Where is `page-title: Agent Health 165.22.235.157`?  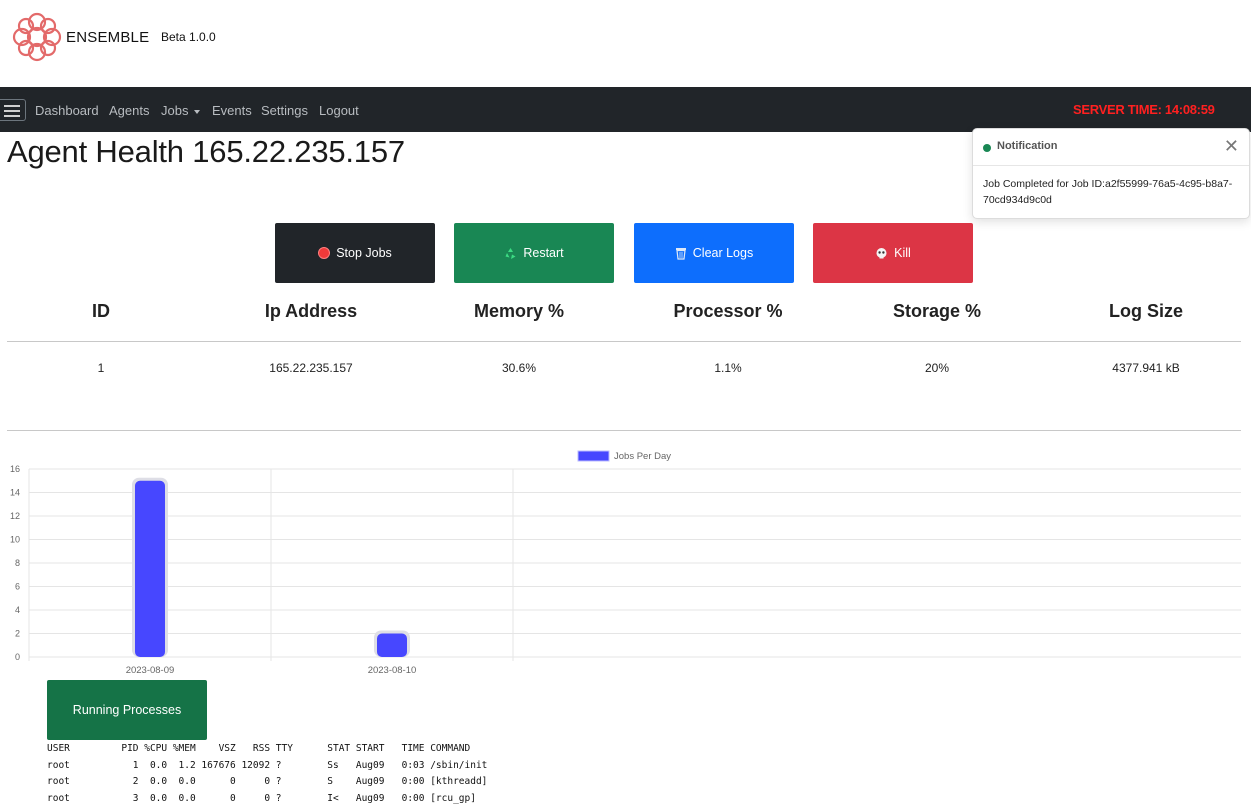
page-title: Agent Health 165.22.235.157 is located at coordinates (206, 151).